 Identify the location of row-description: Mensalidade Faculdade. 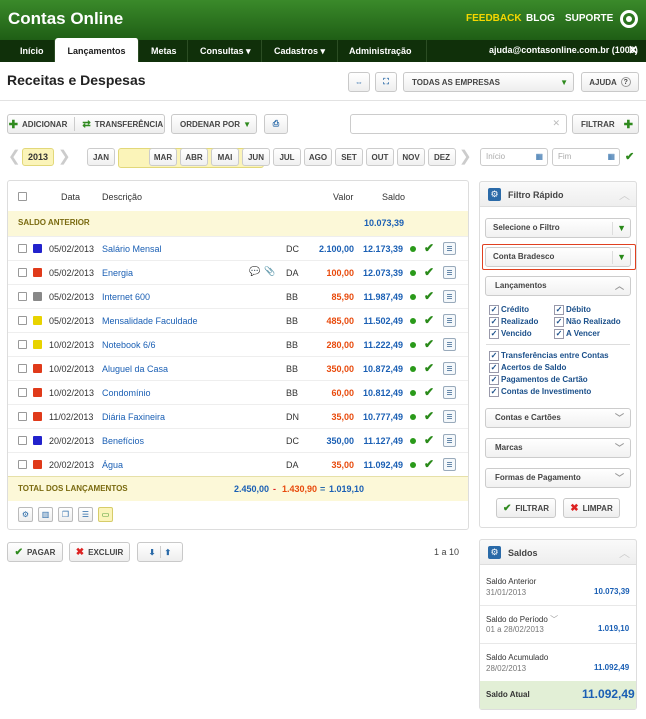
(150, 321).